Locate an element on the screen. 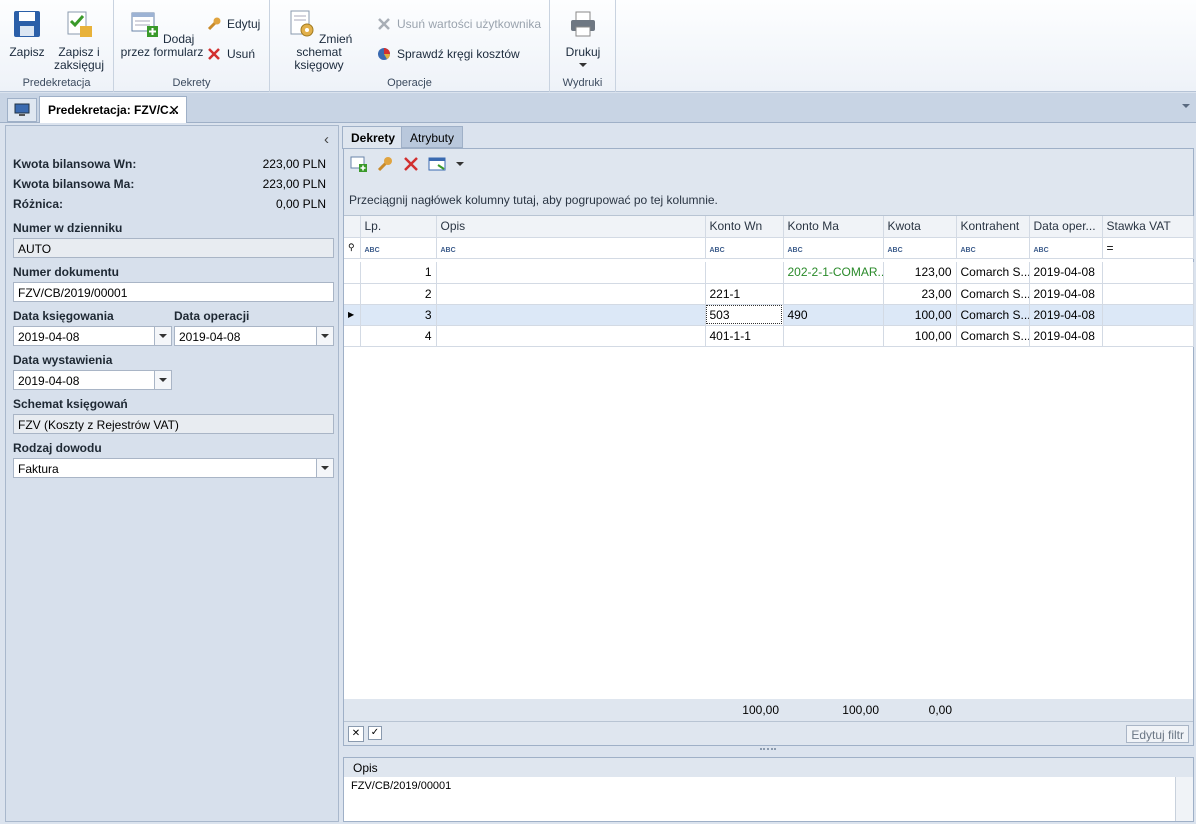 The height and width of the screenshot is (824, 1196). filter-kwota: ABC is located at coordinates (920, 248).